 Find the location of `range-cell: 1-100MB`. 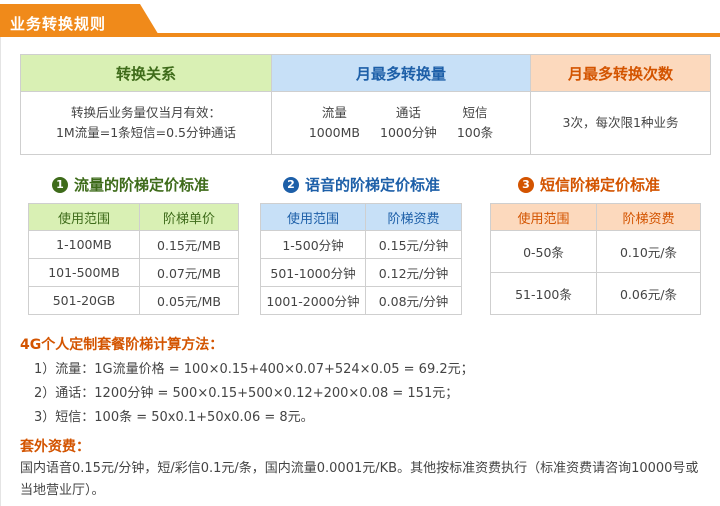

range-cell: 1-100MB is located at coordinates (84, 244).